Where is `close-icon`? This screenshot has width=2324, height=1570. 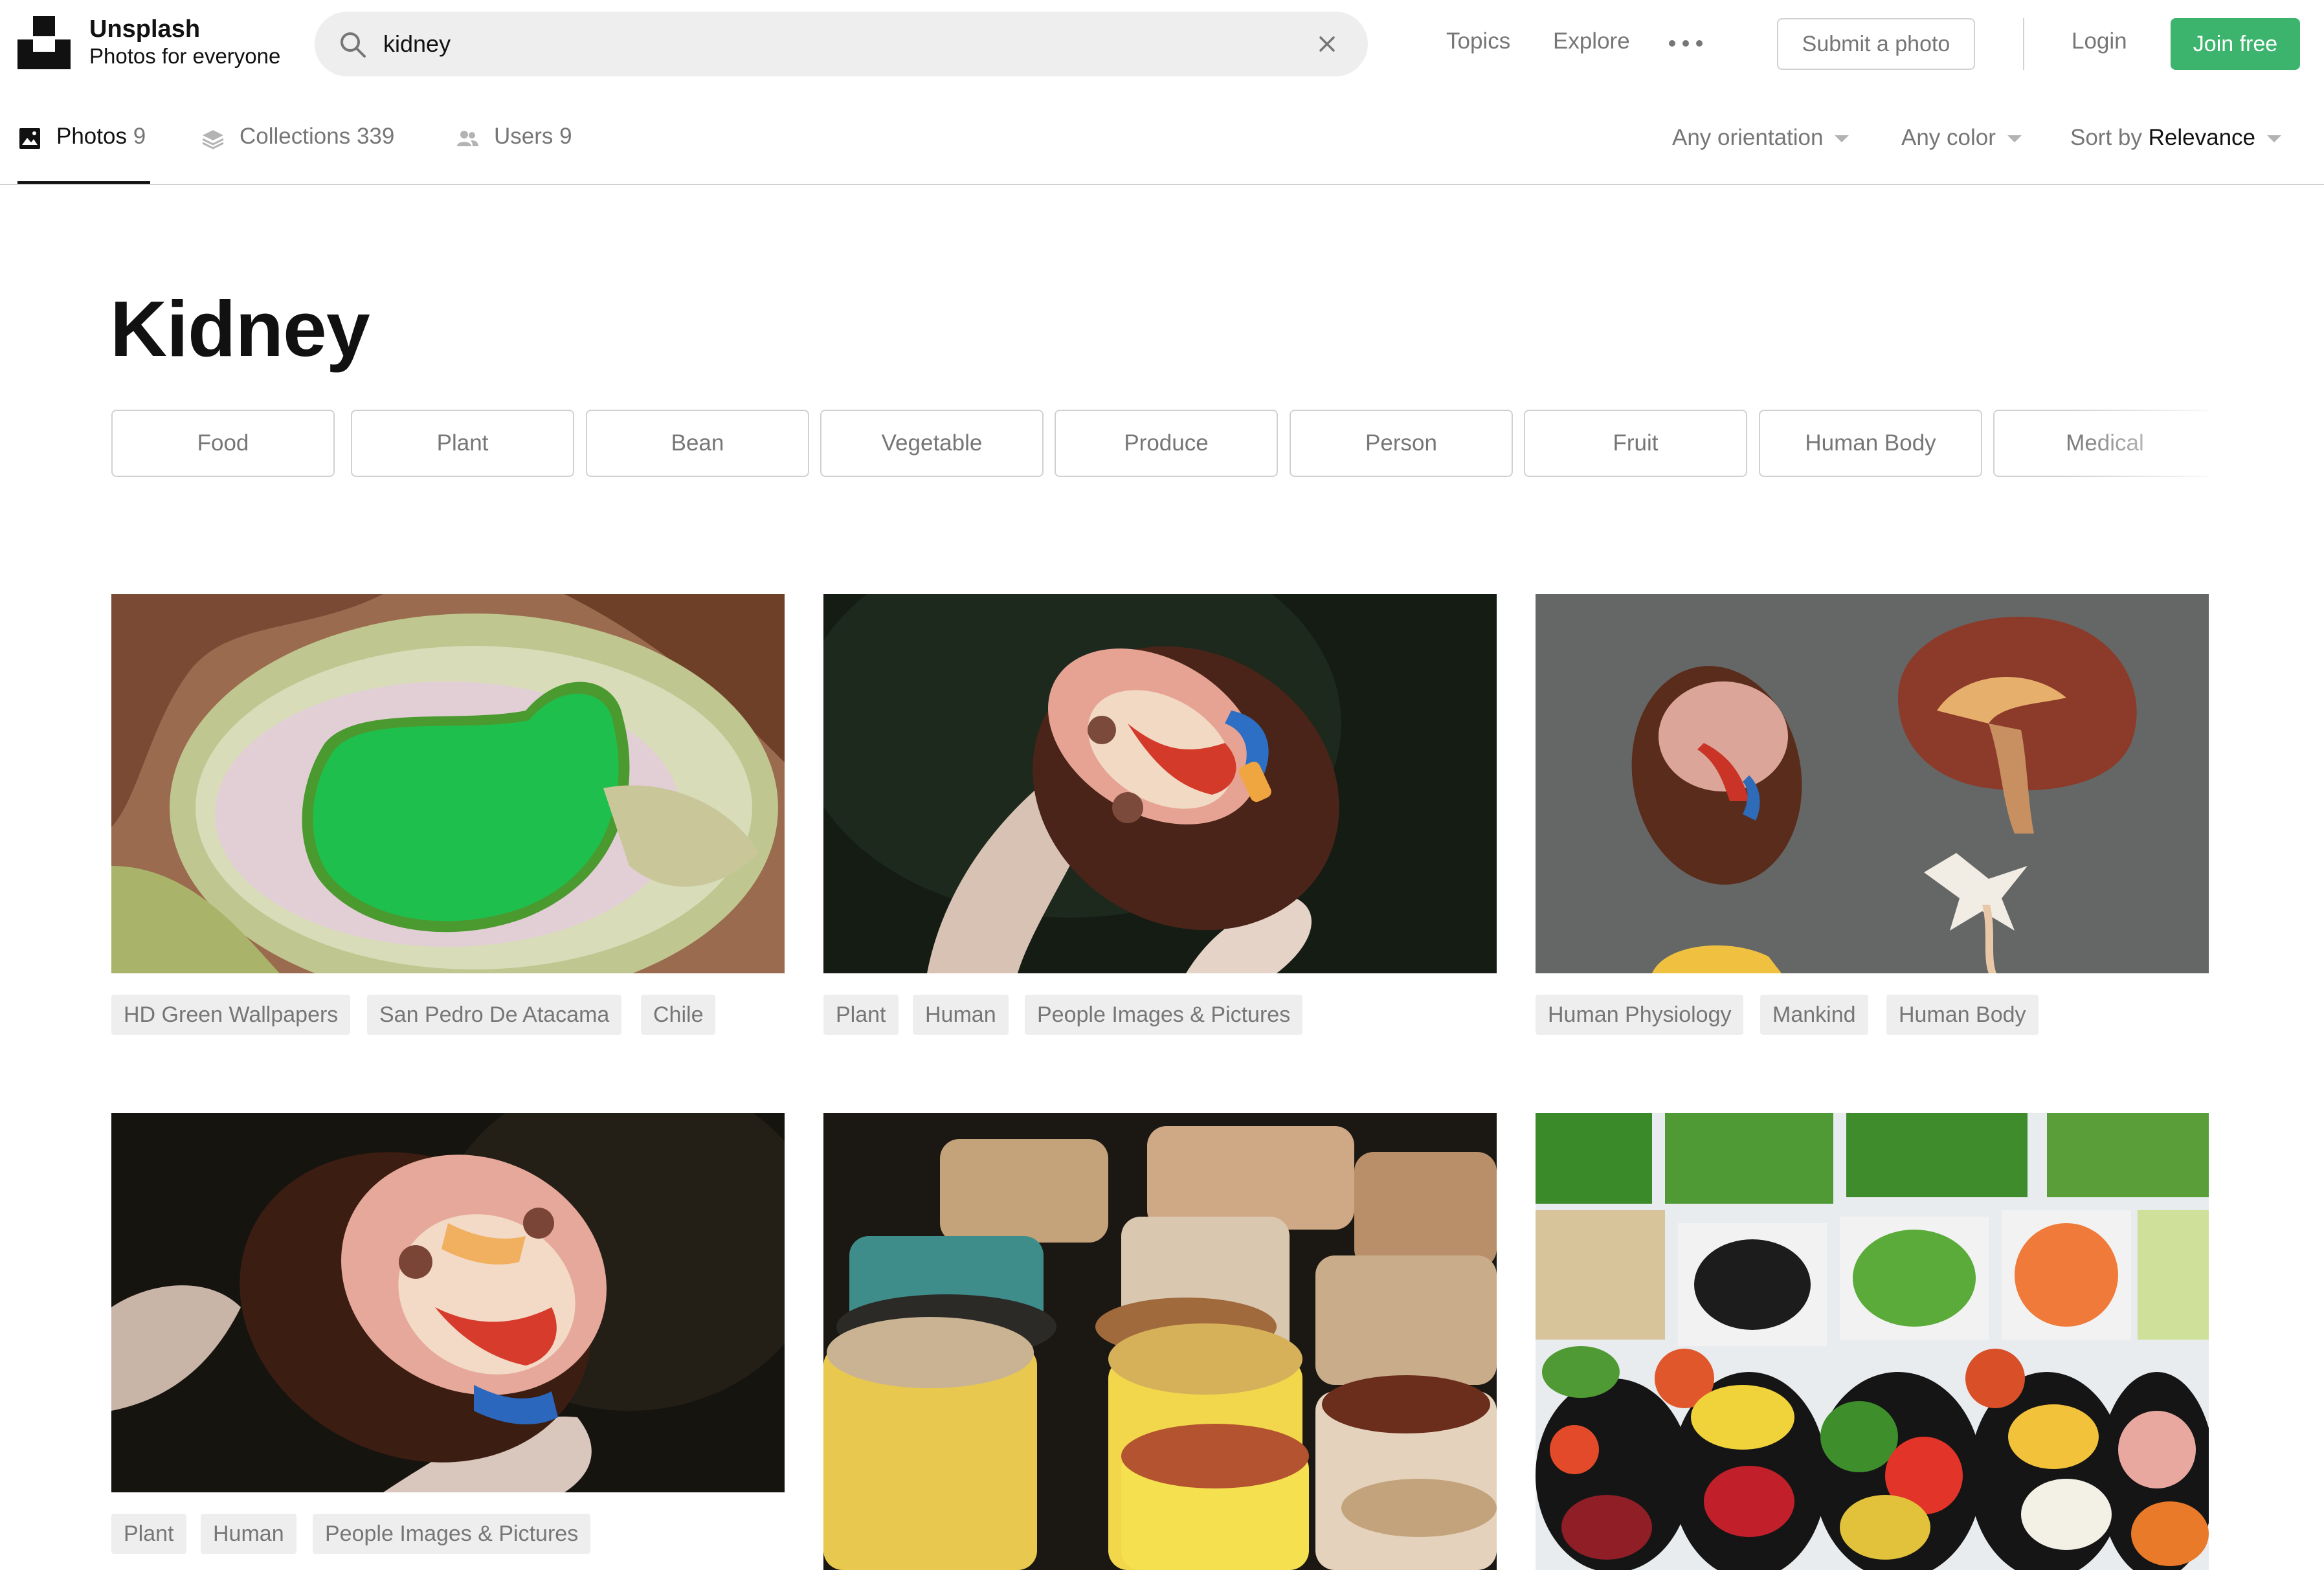
close-icon is located at coordinates (1327, 44).